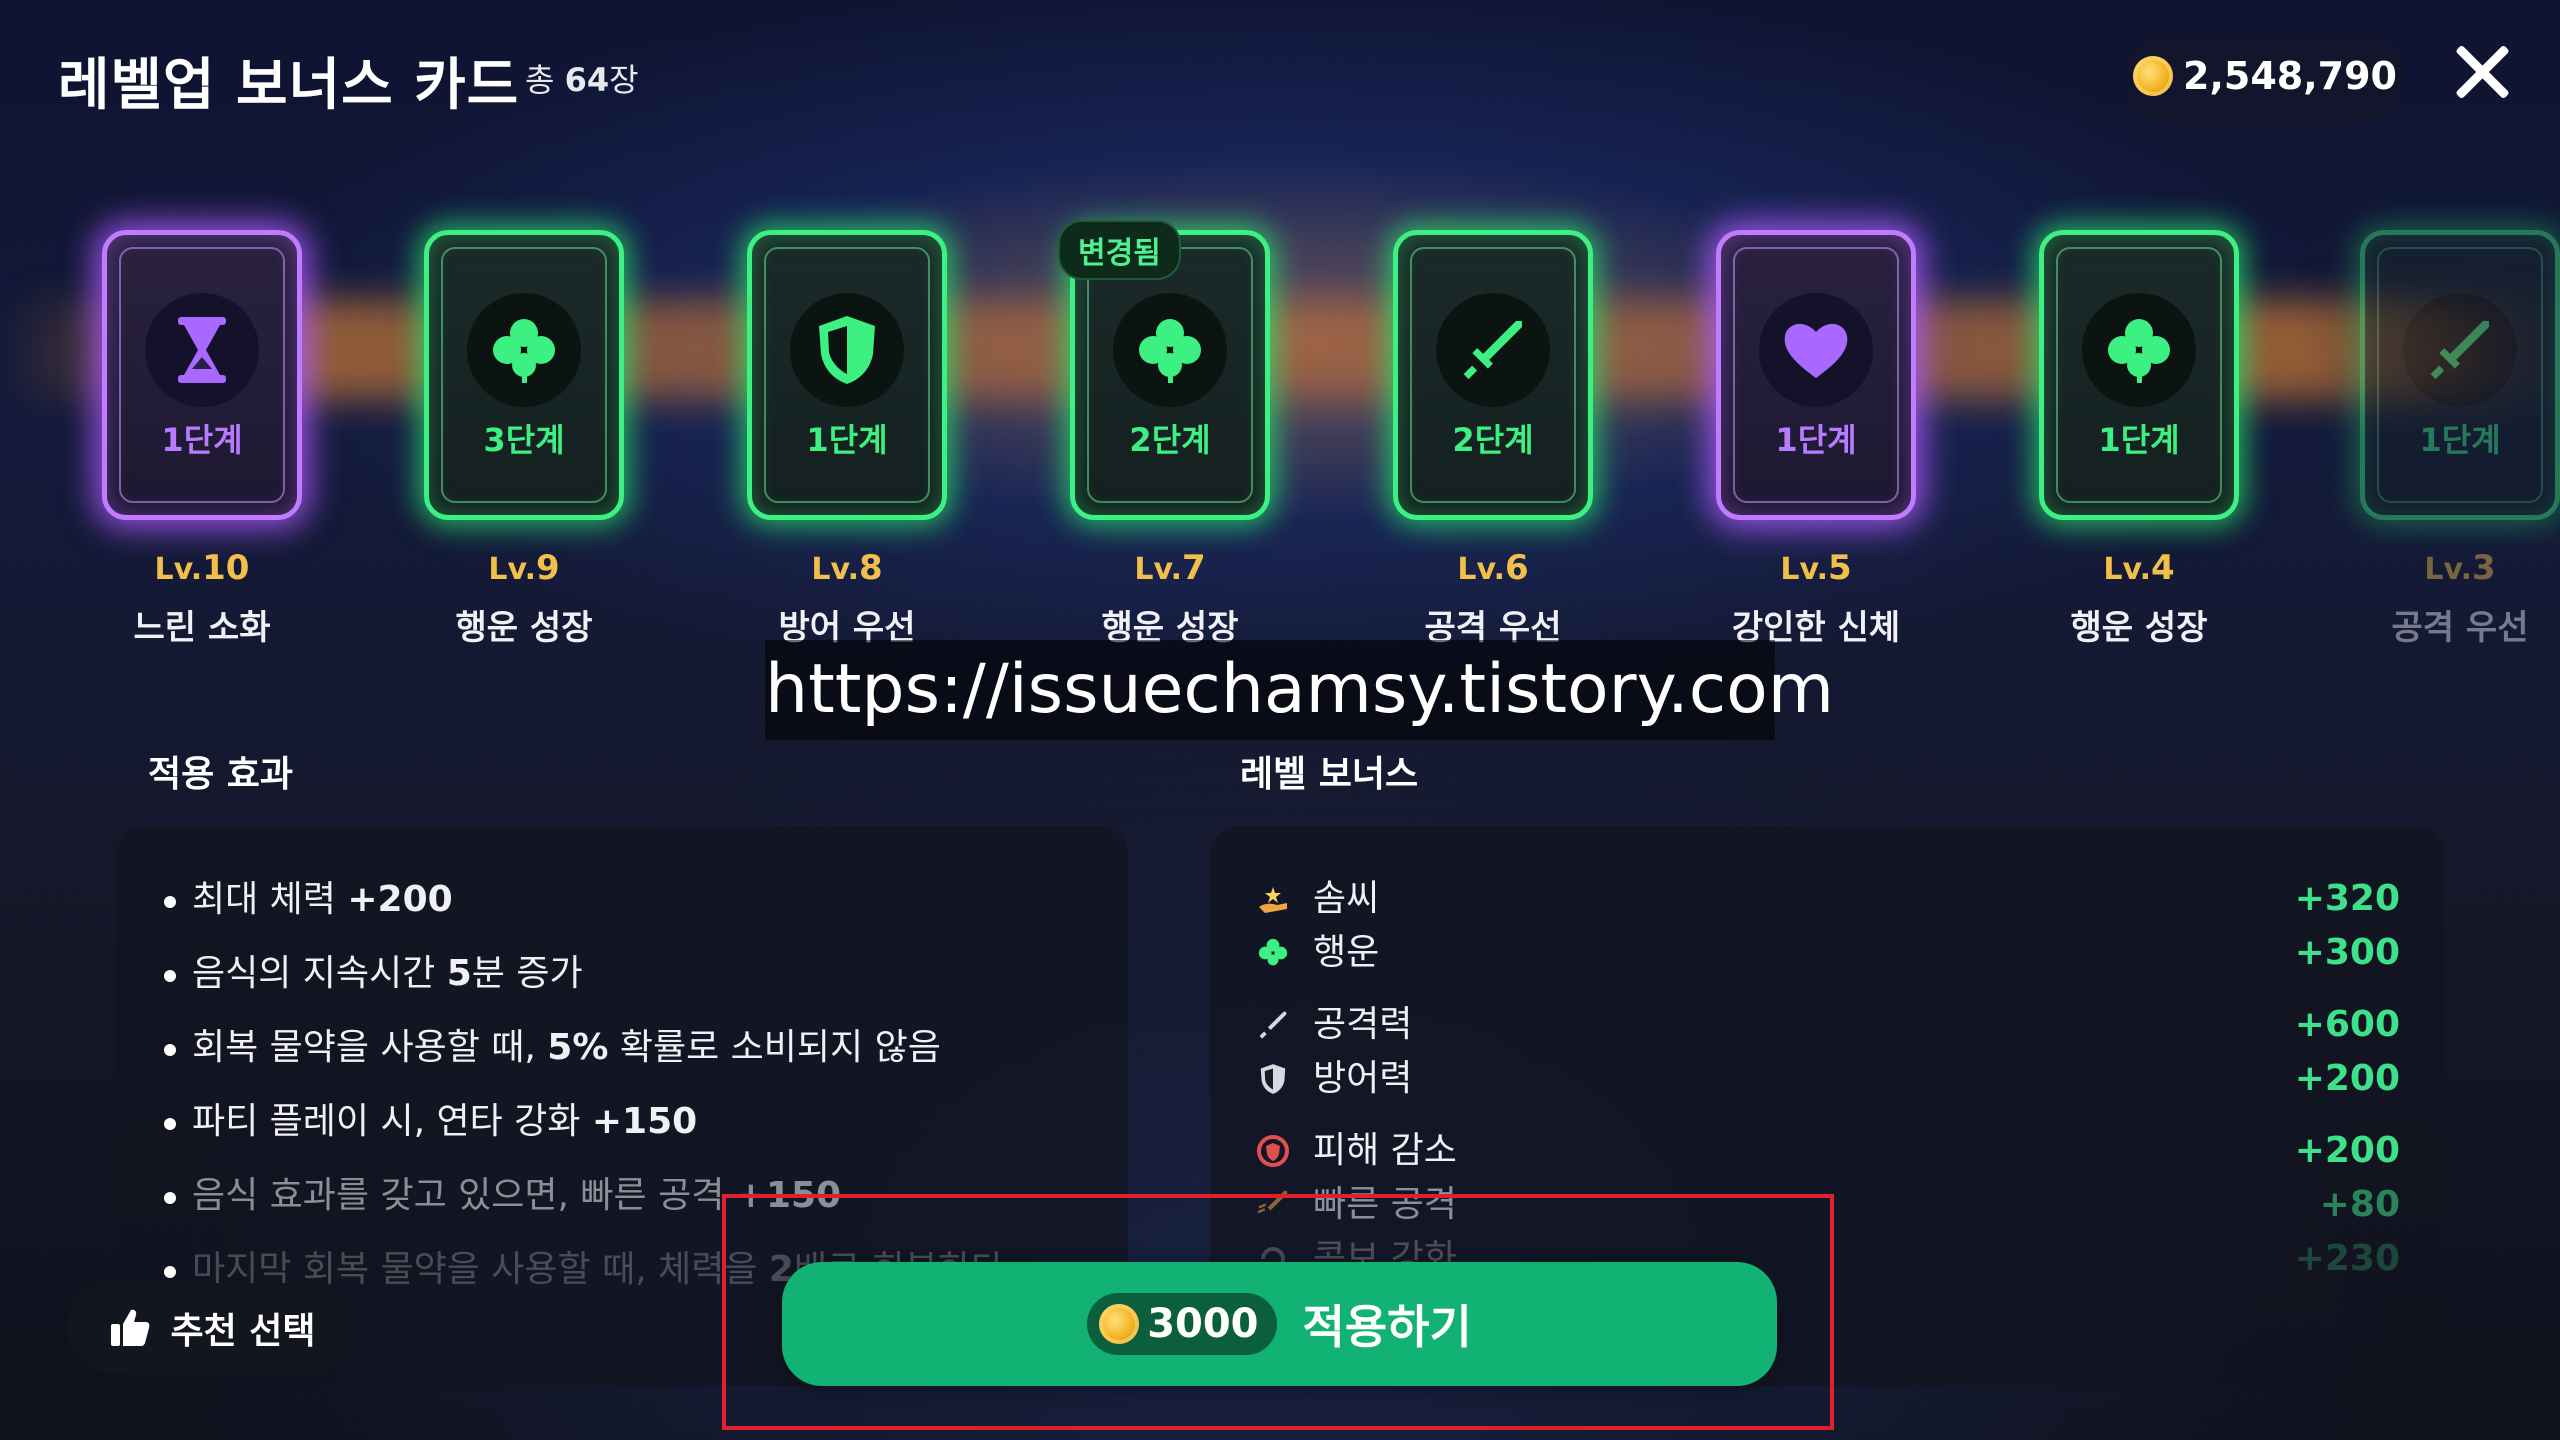 The width and height of the screenshot is (2560, 1440). I want to click on level-number: 7, so click(1193, 568).